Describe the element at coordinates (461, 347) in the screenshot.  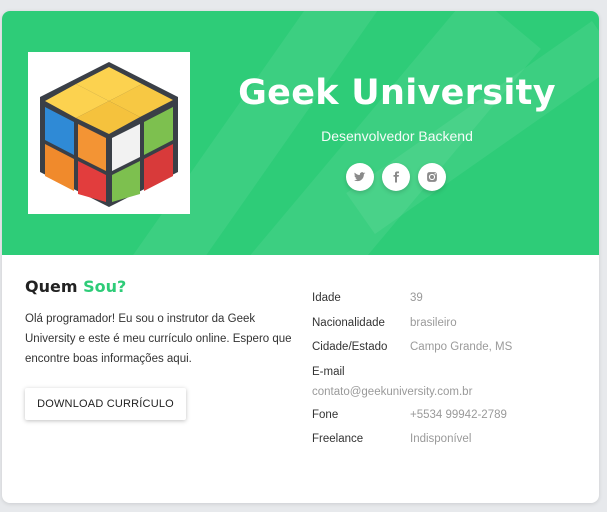
I see `info-value: Campo Grande, MS` at that location.